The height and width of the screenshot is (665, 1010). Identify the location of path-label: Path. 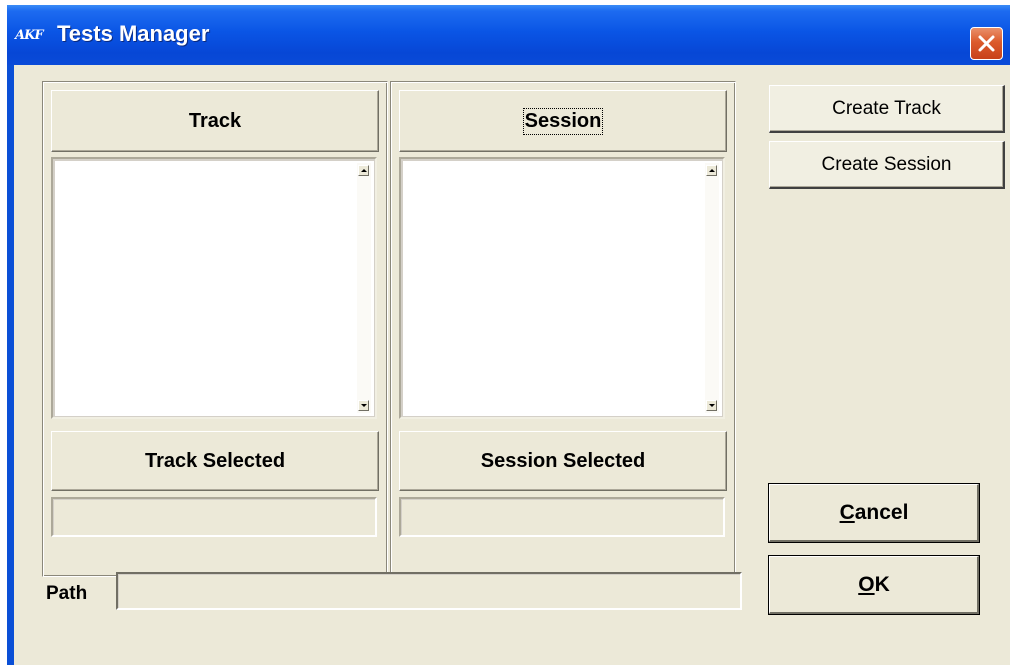
(67, 593).